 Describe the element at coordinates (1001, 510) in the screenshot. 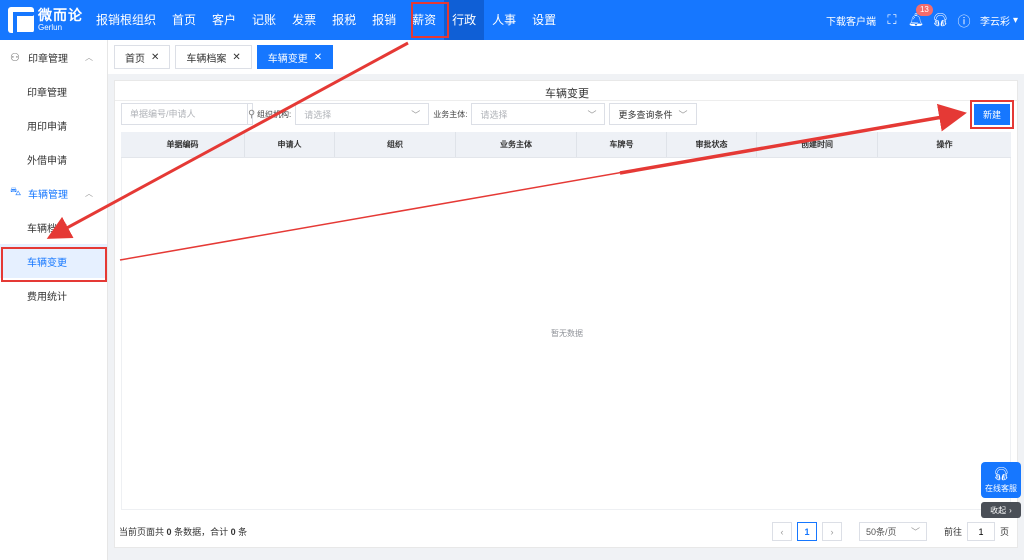

I see `collapse-button: 收起 ›` at that location.